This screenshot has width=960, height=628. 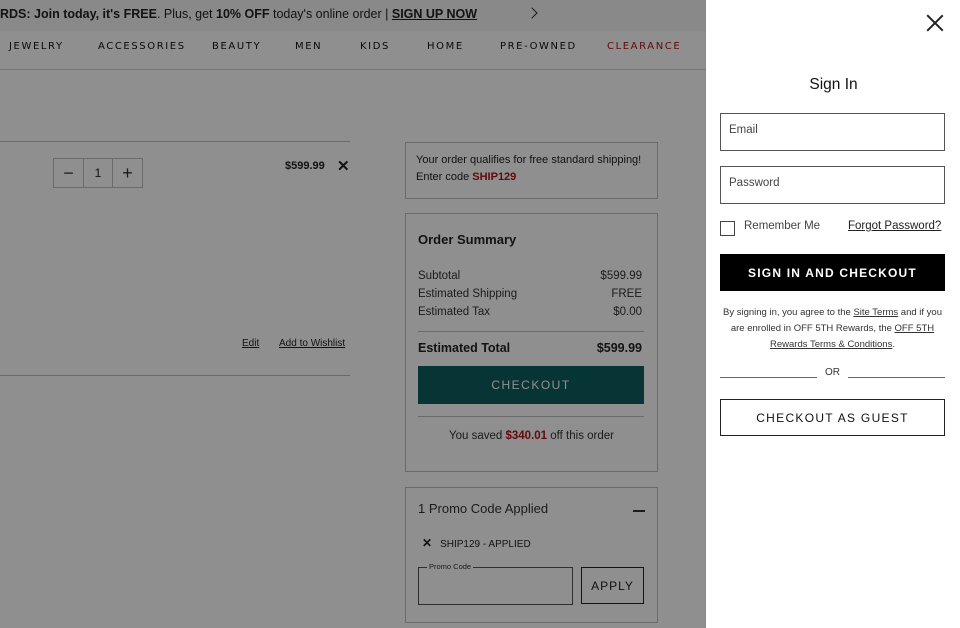 What do you see at coordinates (754, 183) in the screenshot?
I see `password-placeholder: Password` at bounding box center [754, 183].